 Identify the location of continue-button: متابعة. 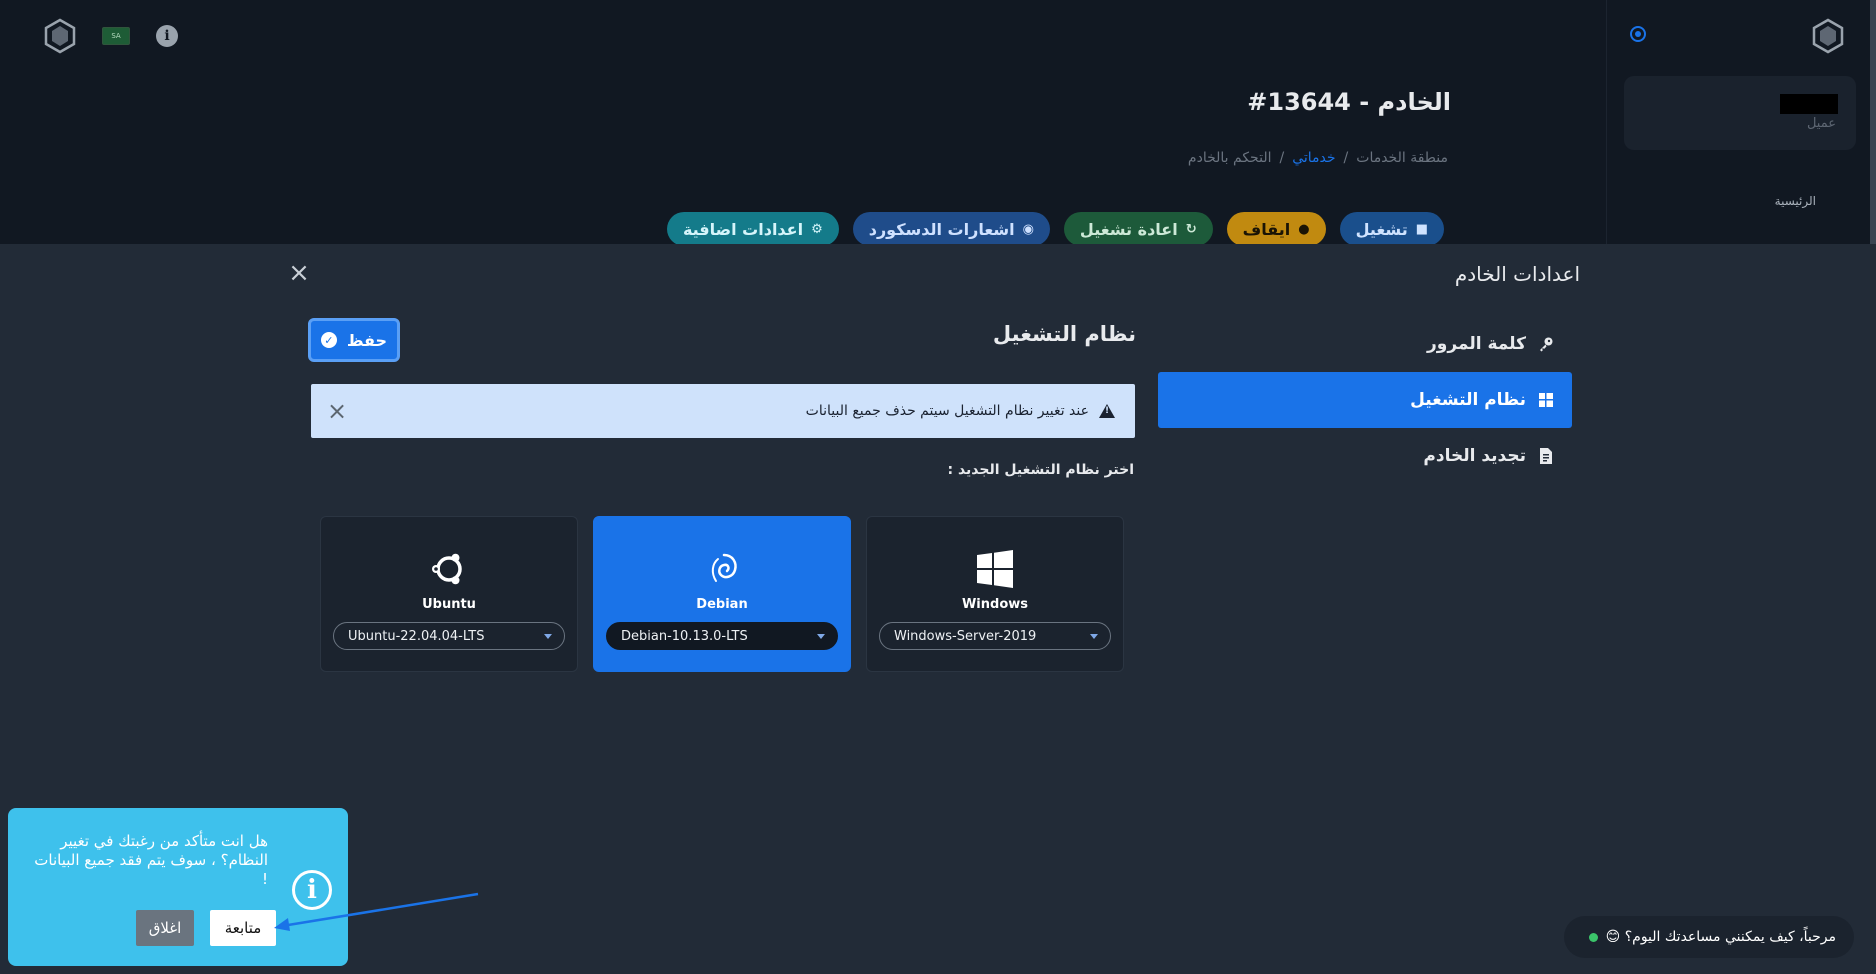
(243, 928).